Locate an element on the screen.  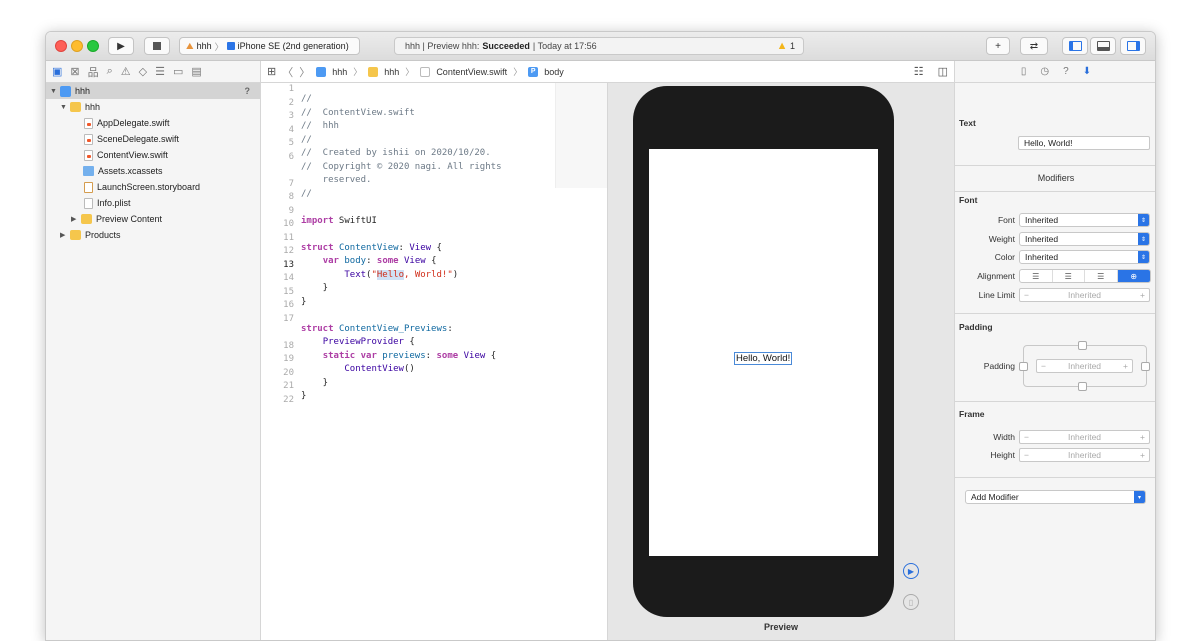
source-control-icon: ⊠ is located at coordinates (74, 71).